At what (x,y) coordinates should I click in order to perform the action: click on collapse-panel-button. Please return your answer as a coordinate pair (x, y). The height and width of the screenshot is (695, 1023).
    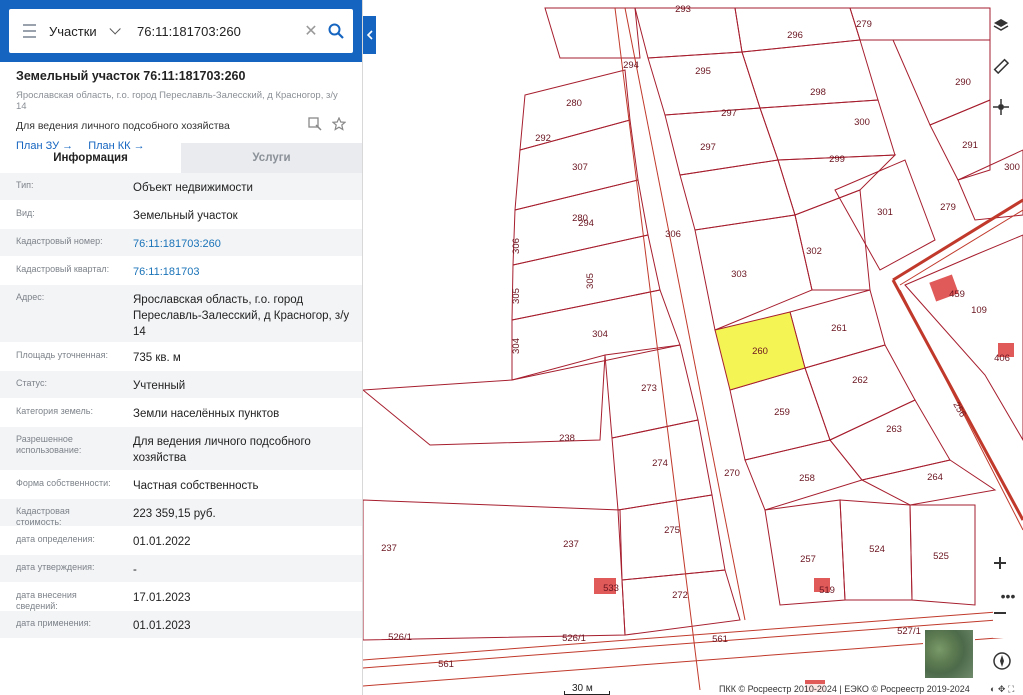
    Looking at the image, I should click on (369, 35).